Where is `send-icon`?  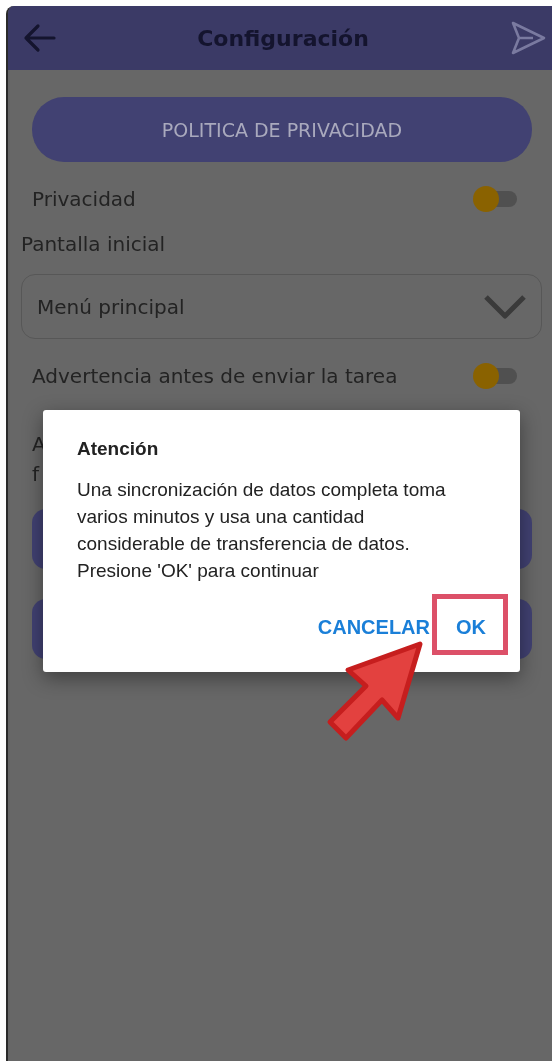 send-icon is located at coordinates (528, 38).